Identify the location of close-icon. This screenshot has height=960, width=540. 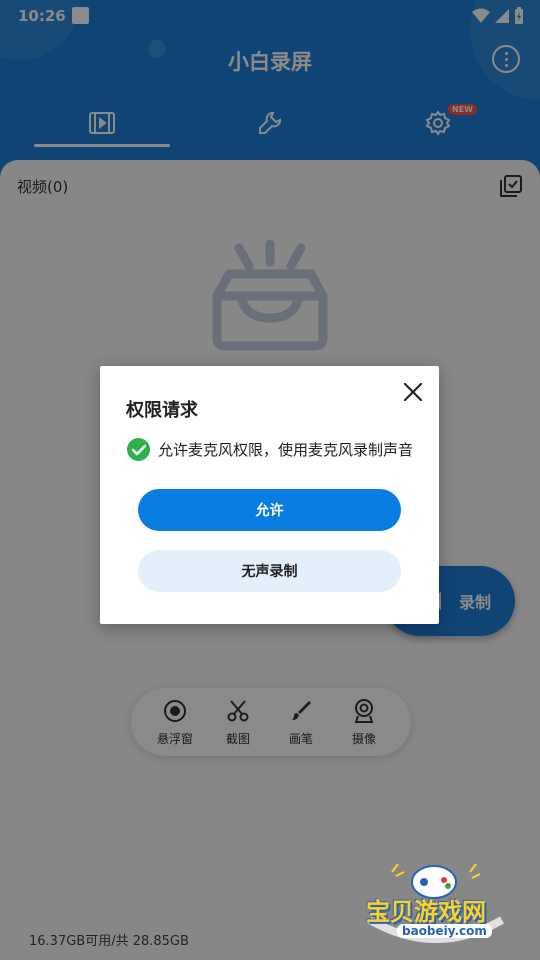
(413, 392).